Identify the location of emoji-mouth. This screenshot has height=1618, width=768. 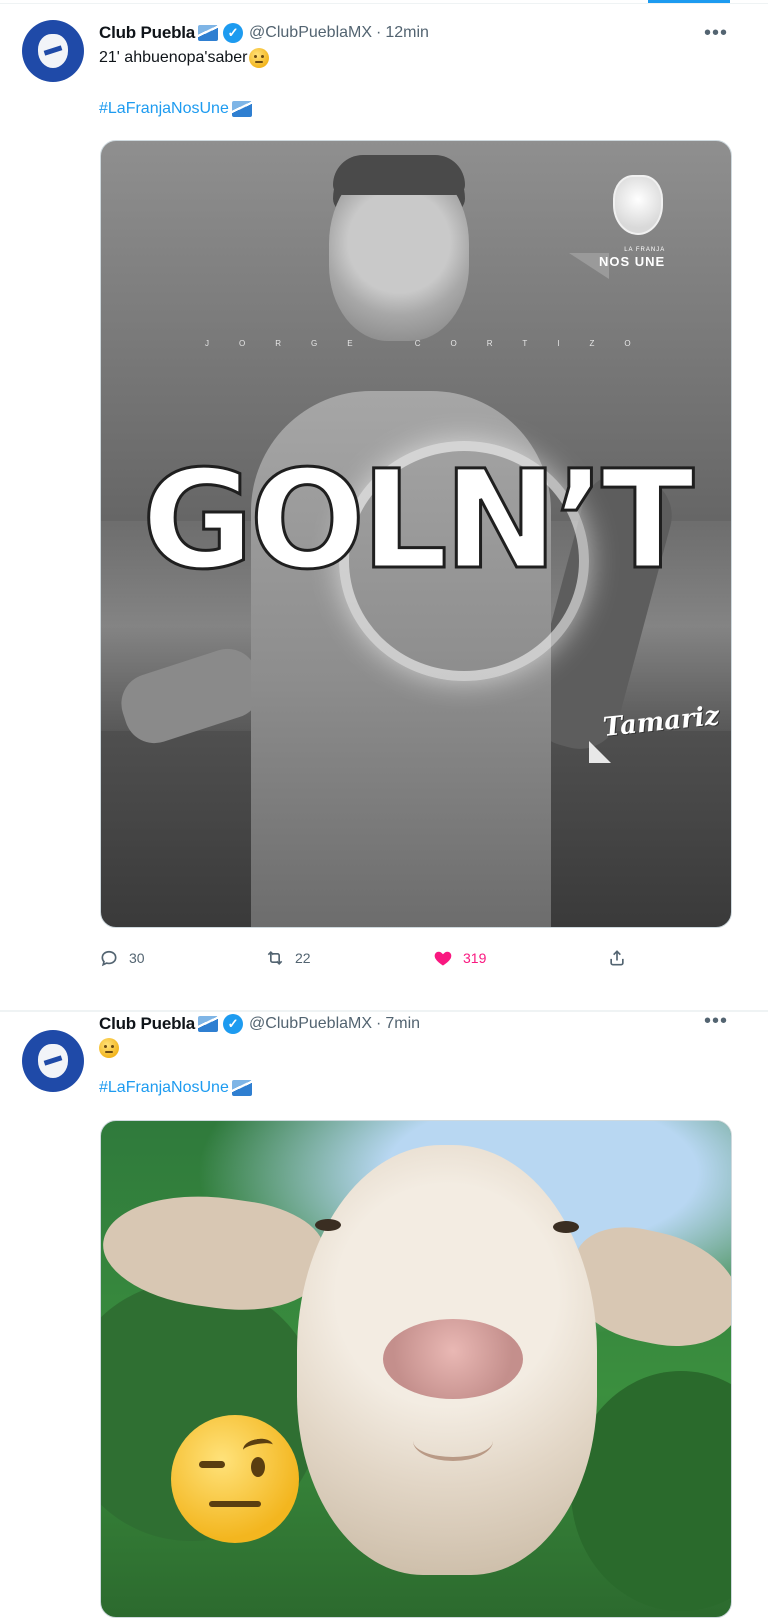
(235, 1504).